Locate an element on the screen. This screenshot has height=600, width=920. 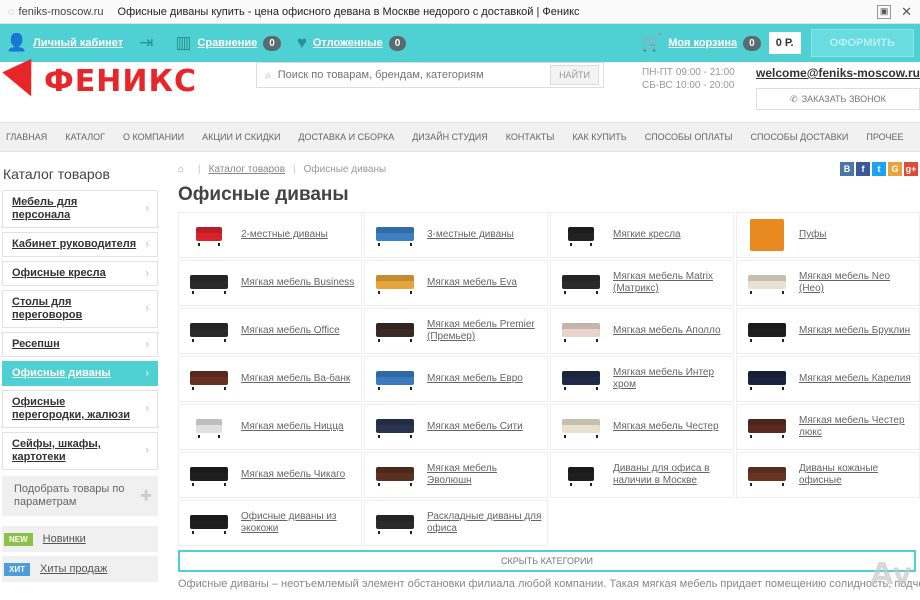
home-icon: ⌂ is located at coordinates (181, 169).